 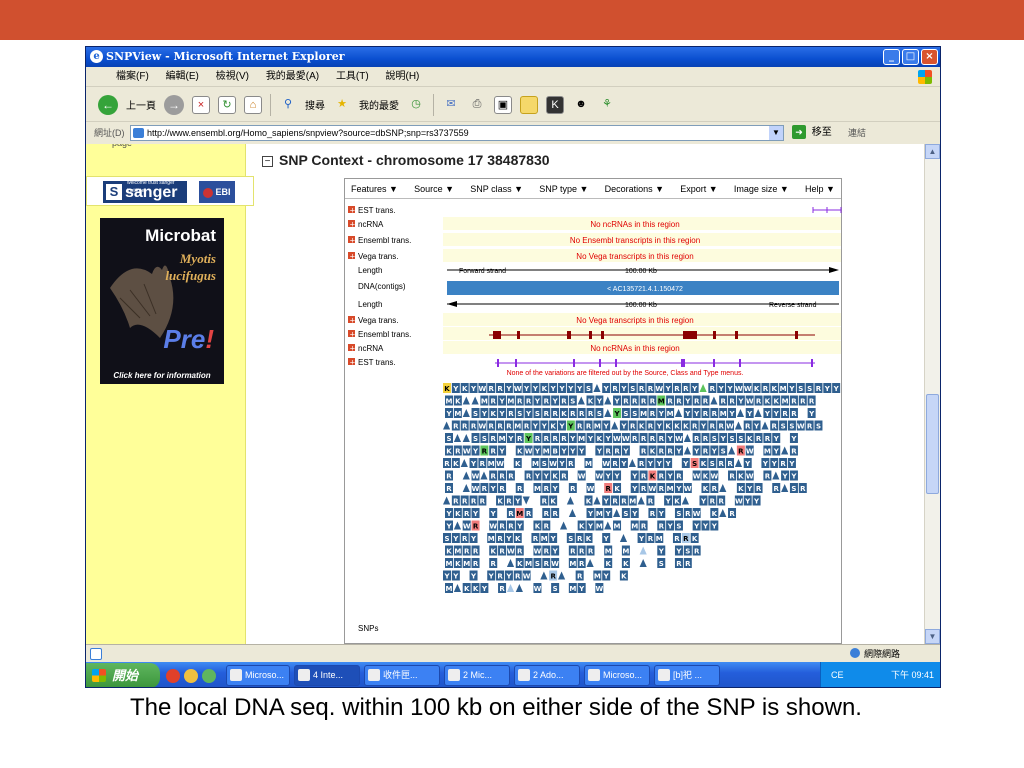 What do you see at coordinates (857, 133) in the screenshot?
I see `links-label: 連結` at bounding box center [857, 133].